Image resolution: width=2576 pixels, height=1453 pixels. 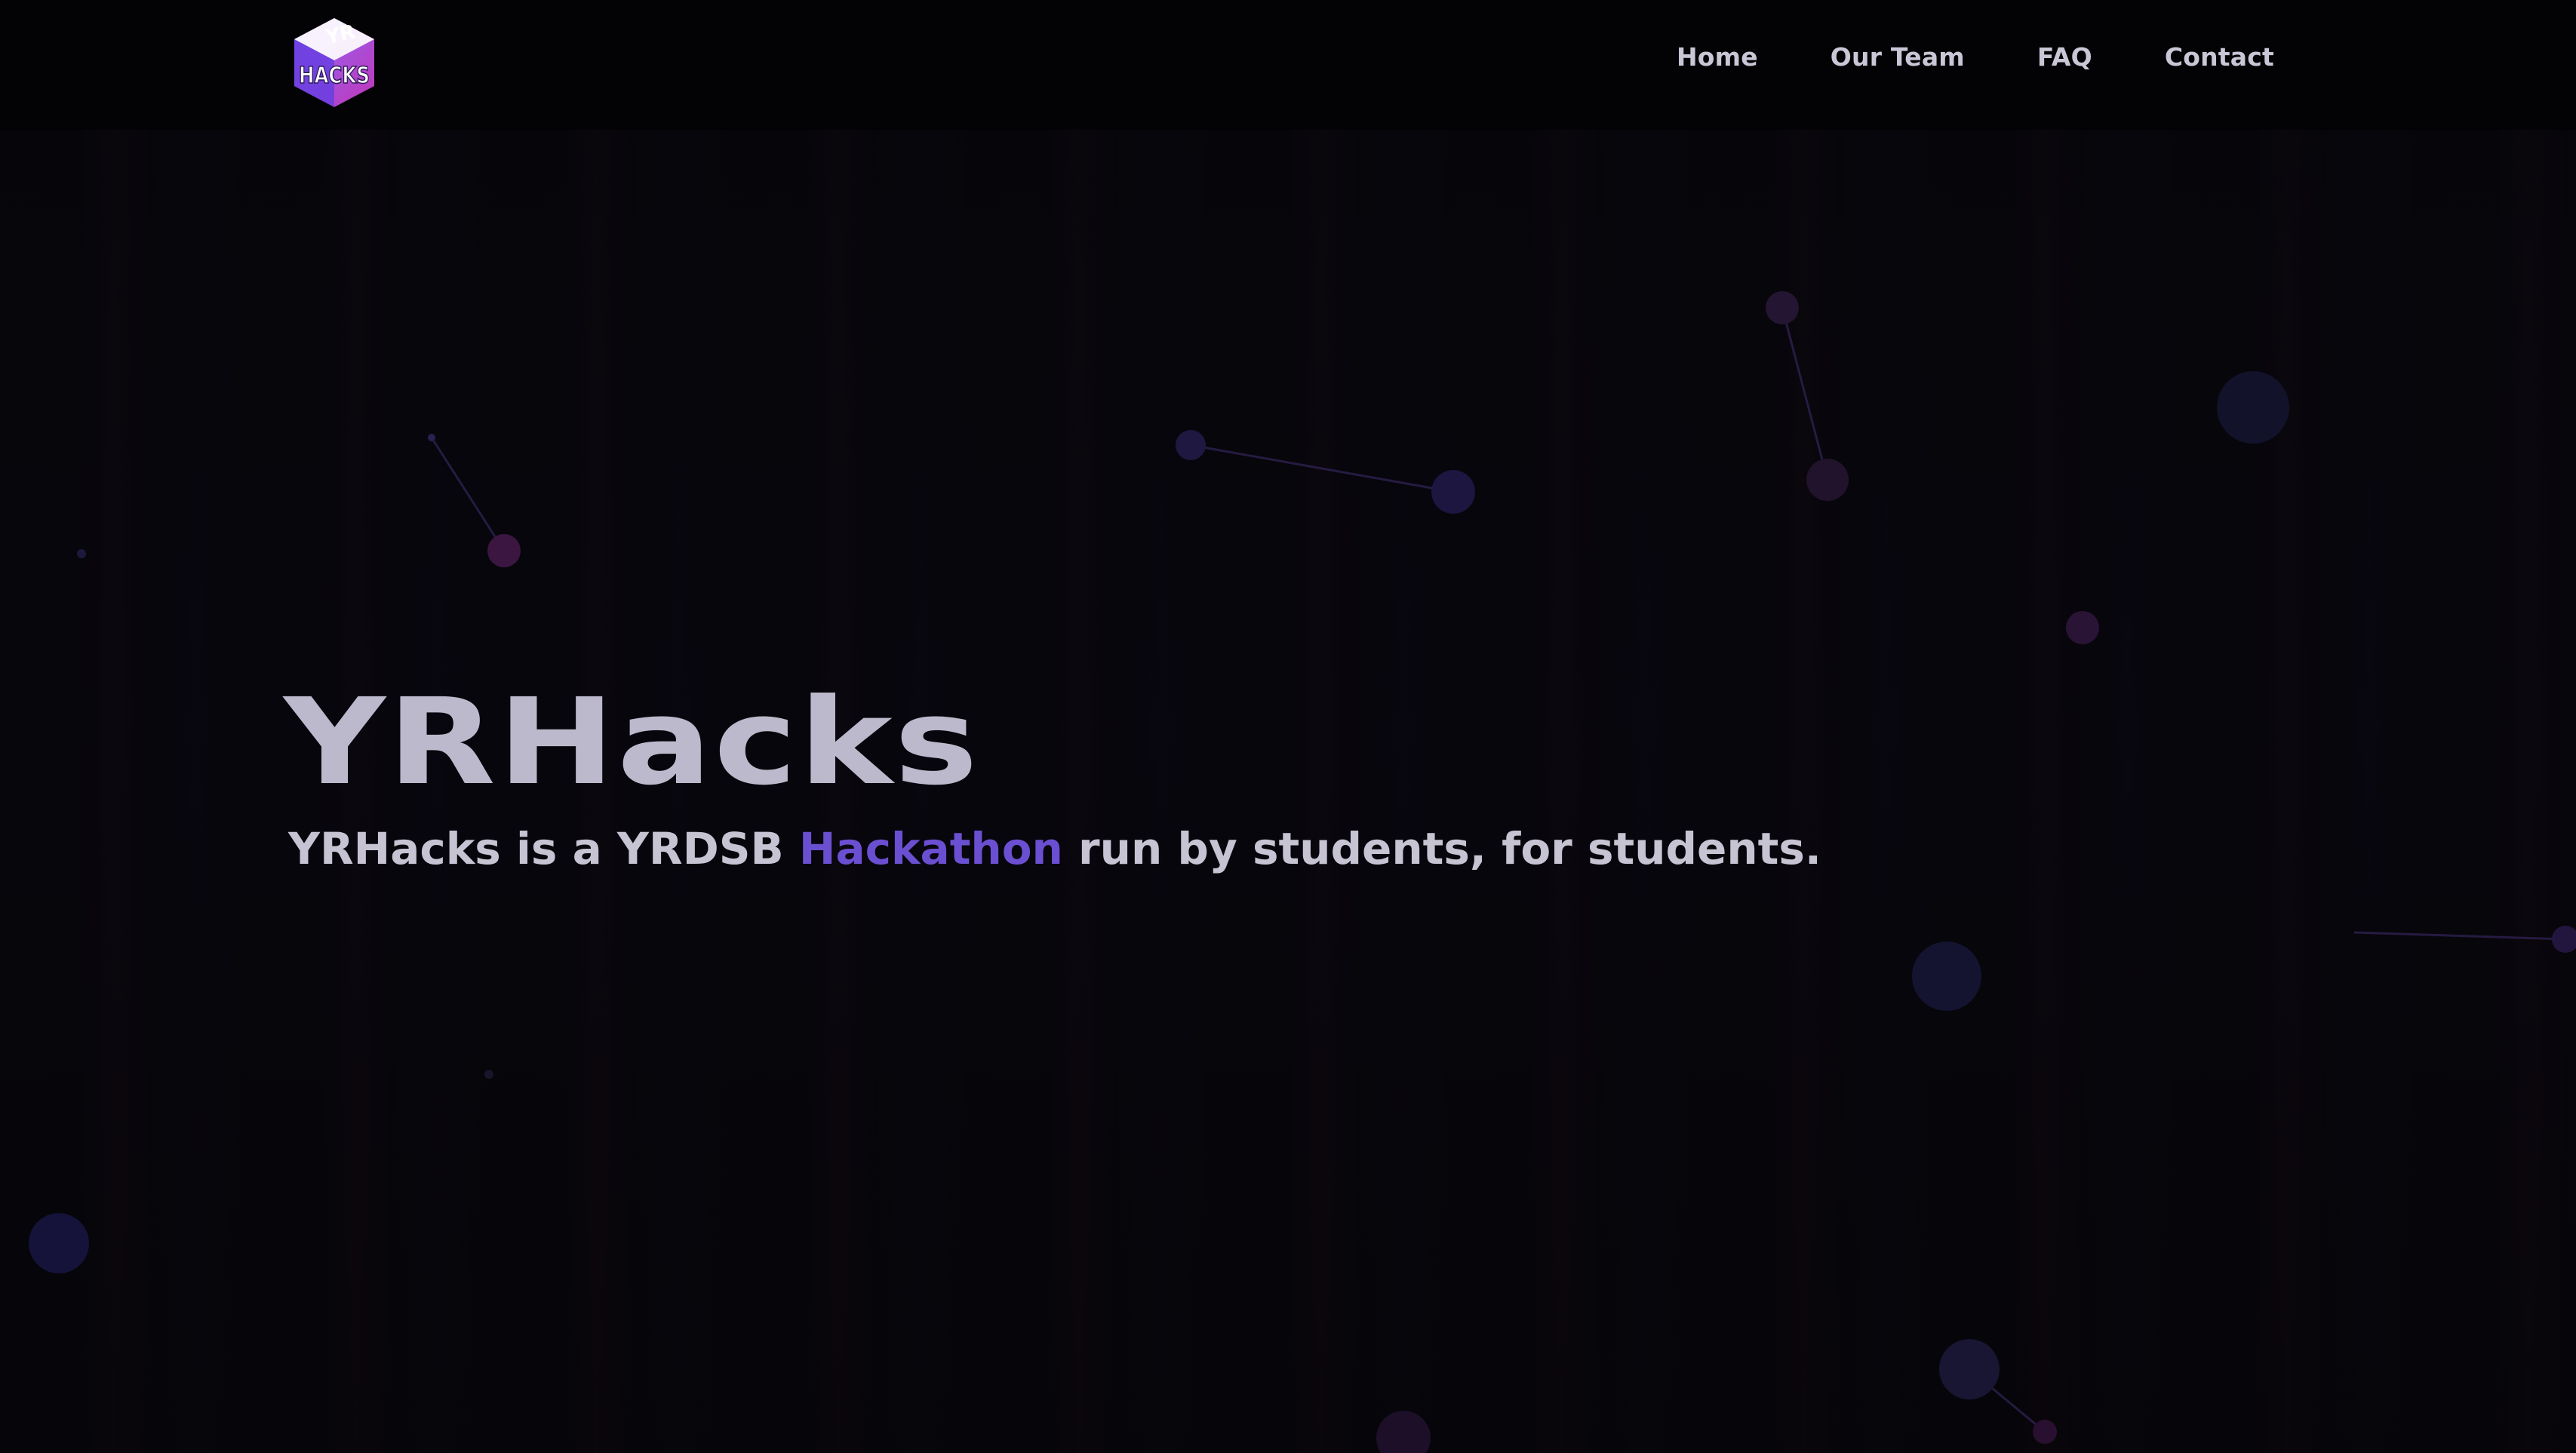 What do you see at coordinates (2064, 57) in the screenshot?
I see `nav-faq-link: FAQ` at bounding box center [2064, 57].